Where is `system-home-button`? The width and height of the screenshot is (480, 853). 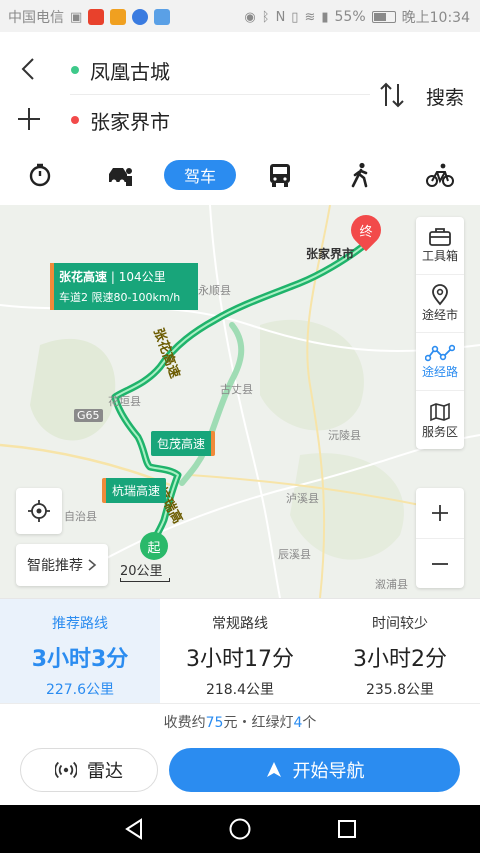 system-home-button is located at coordinates (240, 829).